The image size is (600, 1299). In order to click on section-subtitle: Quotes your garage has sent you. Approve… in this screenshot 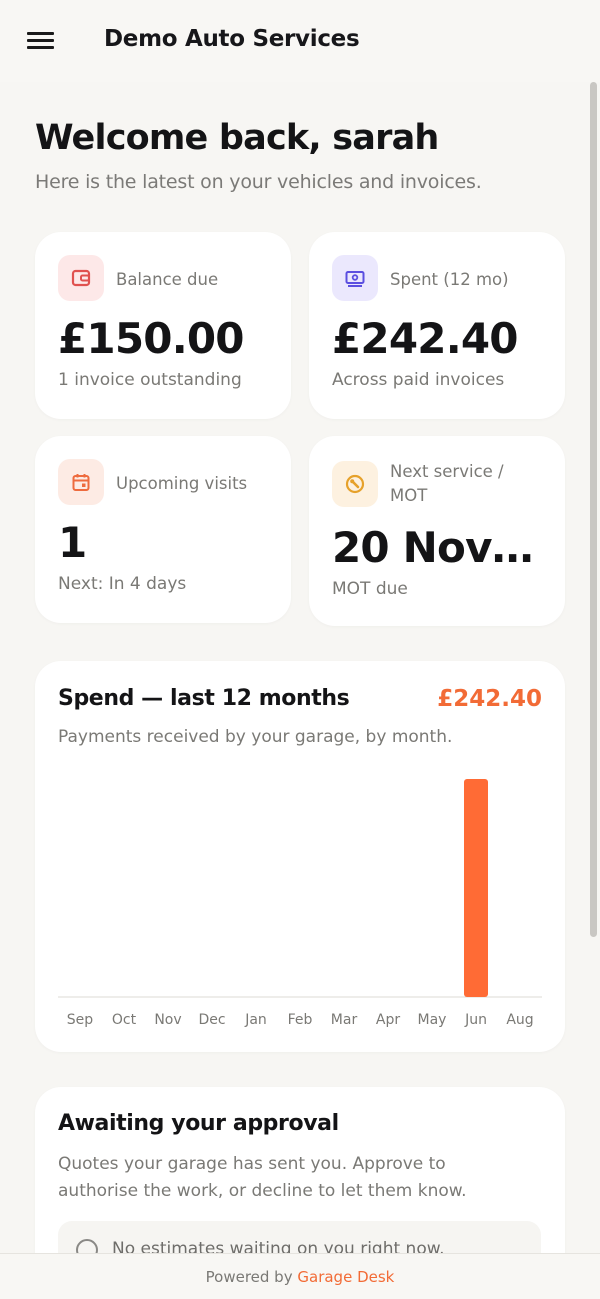, I will do `click(262, 1177)`.